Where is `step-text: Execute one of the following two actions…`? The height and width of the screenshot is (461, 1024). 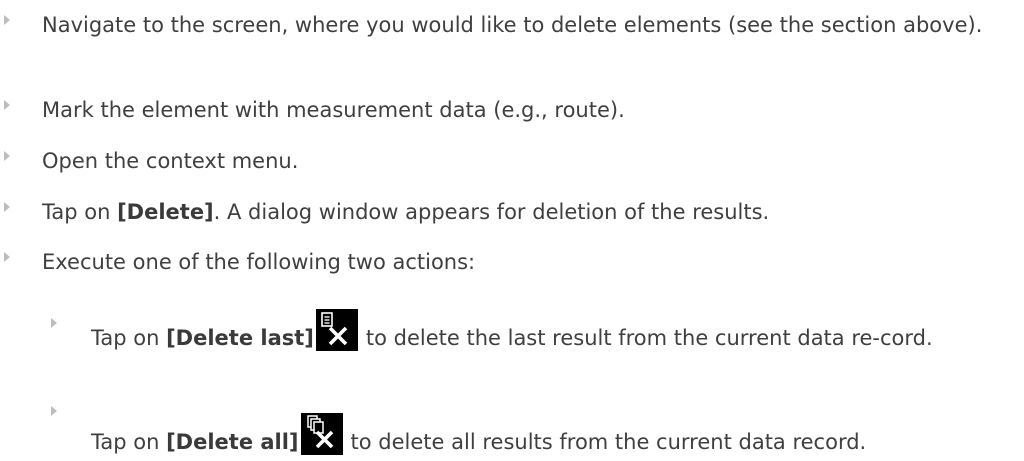 step-text: Execute one of the following two actions… is located at coordinates (529, 262).